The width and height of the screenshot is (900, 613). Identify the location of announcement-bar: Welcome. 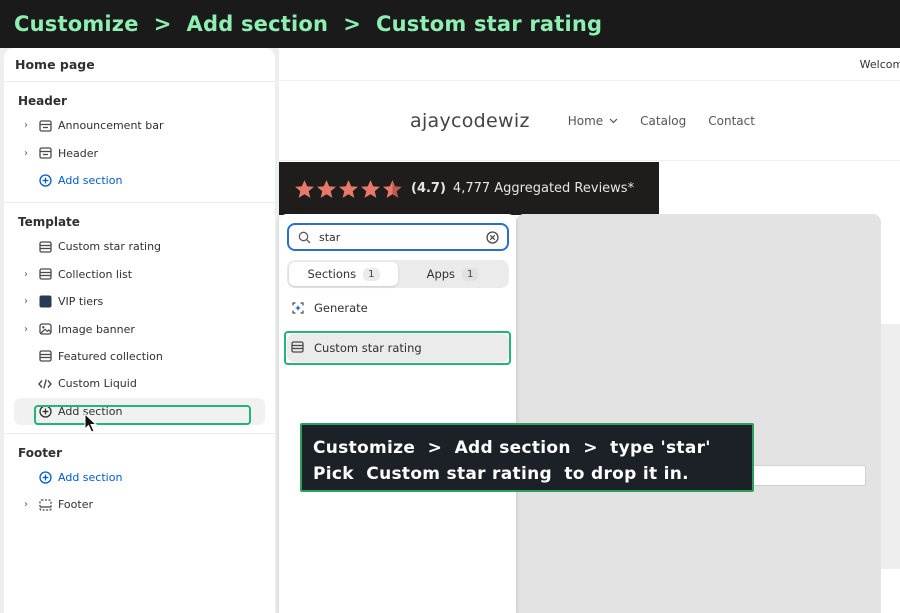
(589, 64).